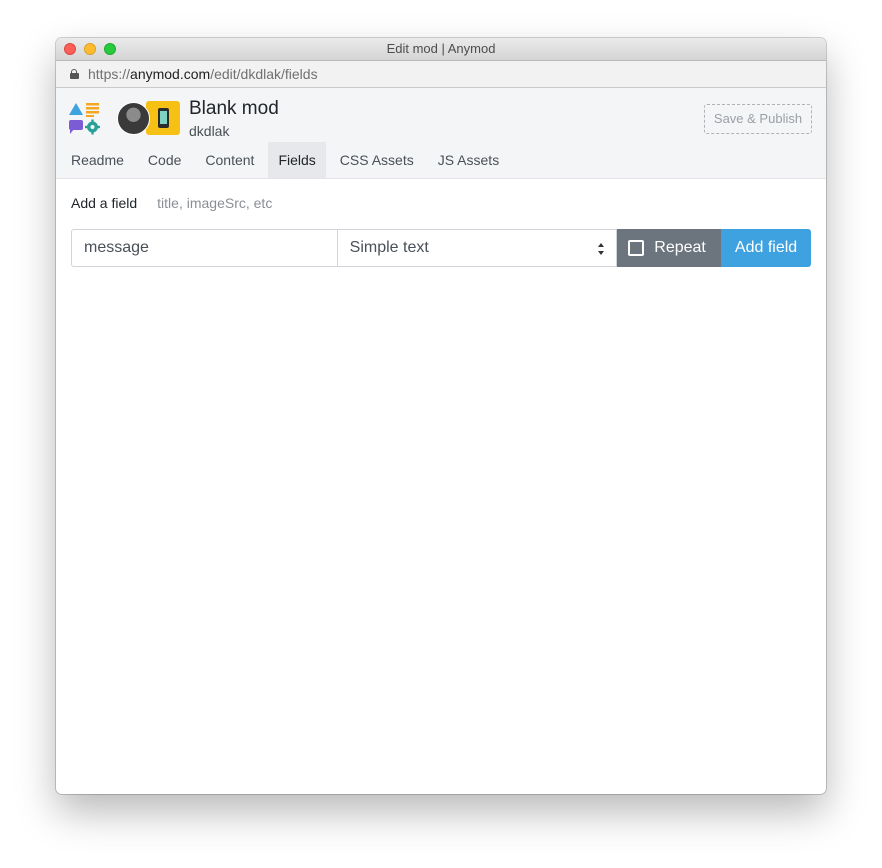 Image resolution: width=882 pixels, height=868 pixels. Describe the element at coordinates (133, 118) in the screenshot. I see `user-avatar` at that location.